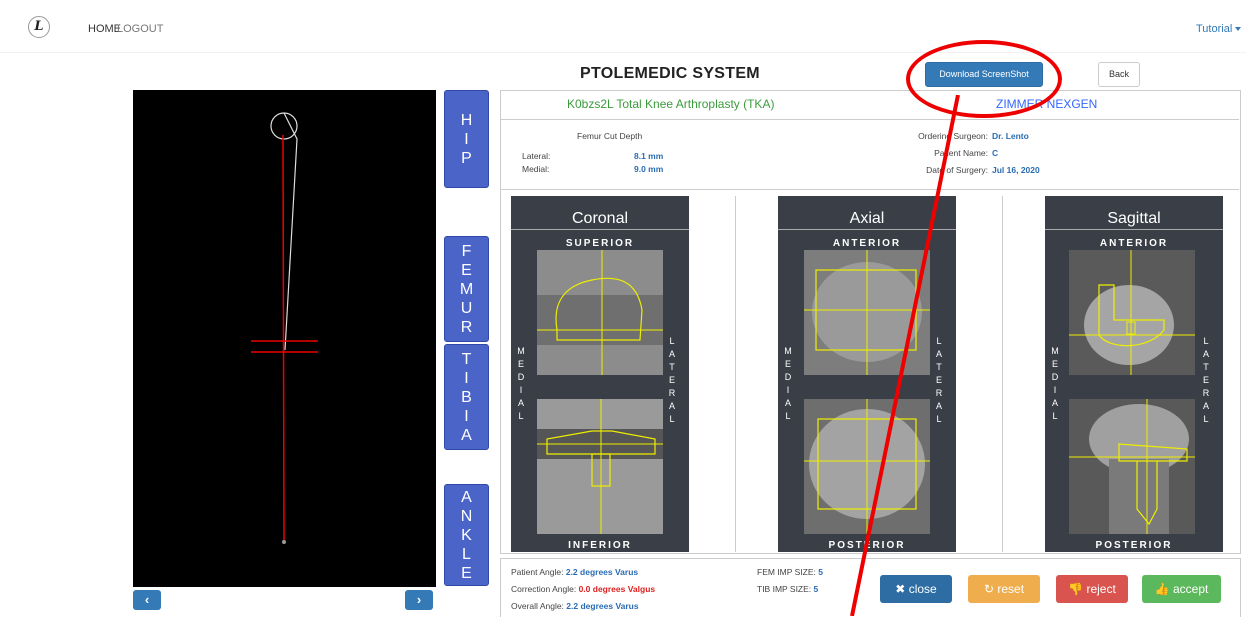  What do you see at coordinates (788, 383) in the screenshot?
I see `axial-medial-label: MEDIAL` at bounding box center [788, 383].